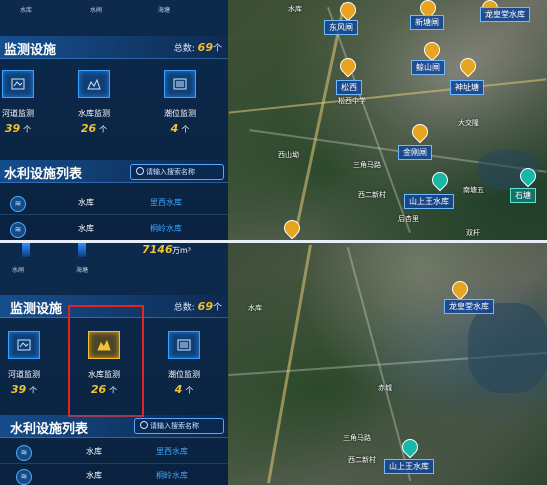 Image resolution: width=547 pixels, height=485 pixels. I want to click on map-place: 松西中学, so click(352, 101).